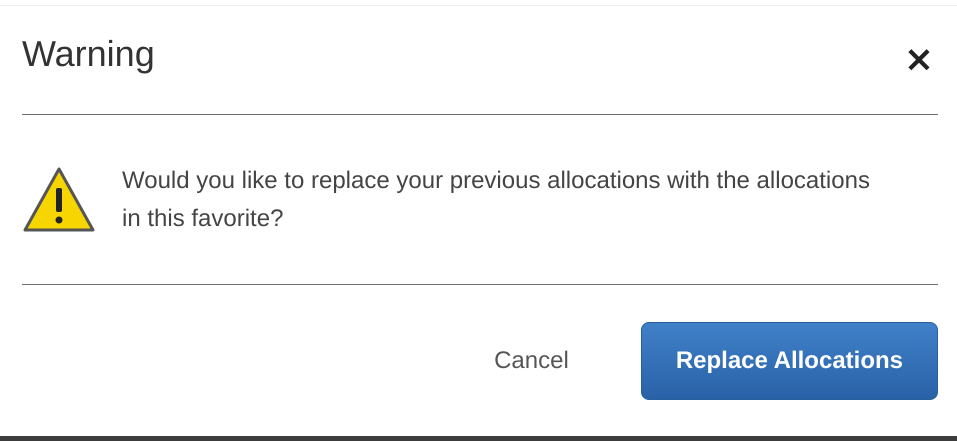 Image resolution: width=957 pixels, height=441 pixels. I want to click on cancel-button: Cancel, so click(531, 361).